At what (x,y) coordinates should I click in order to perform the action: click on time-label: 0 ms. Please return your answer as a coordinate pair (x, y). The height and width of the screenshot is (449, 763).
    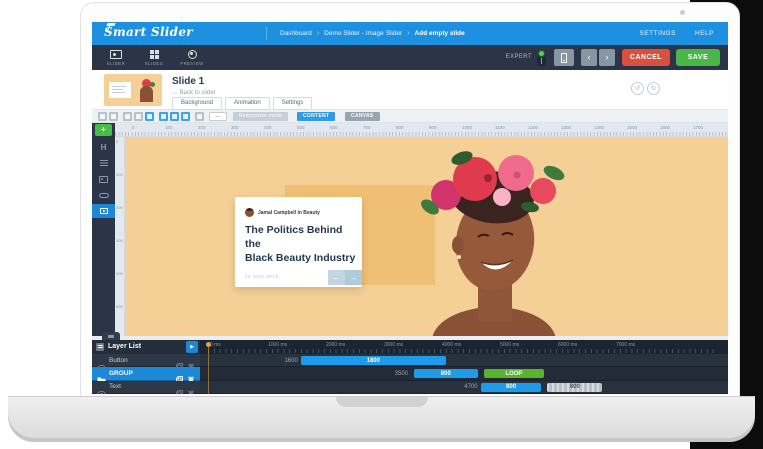
    Looking at the image, I should click on (215, 345).